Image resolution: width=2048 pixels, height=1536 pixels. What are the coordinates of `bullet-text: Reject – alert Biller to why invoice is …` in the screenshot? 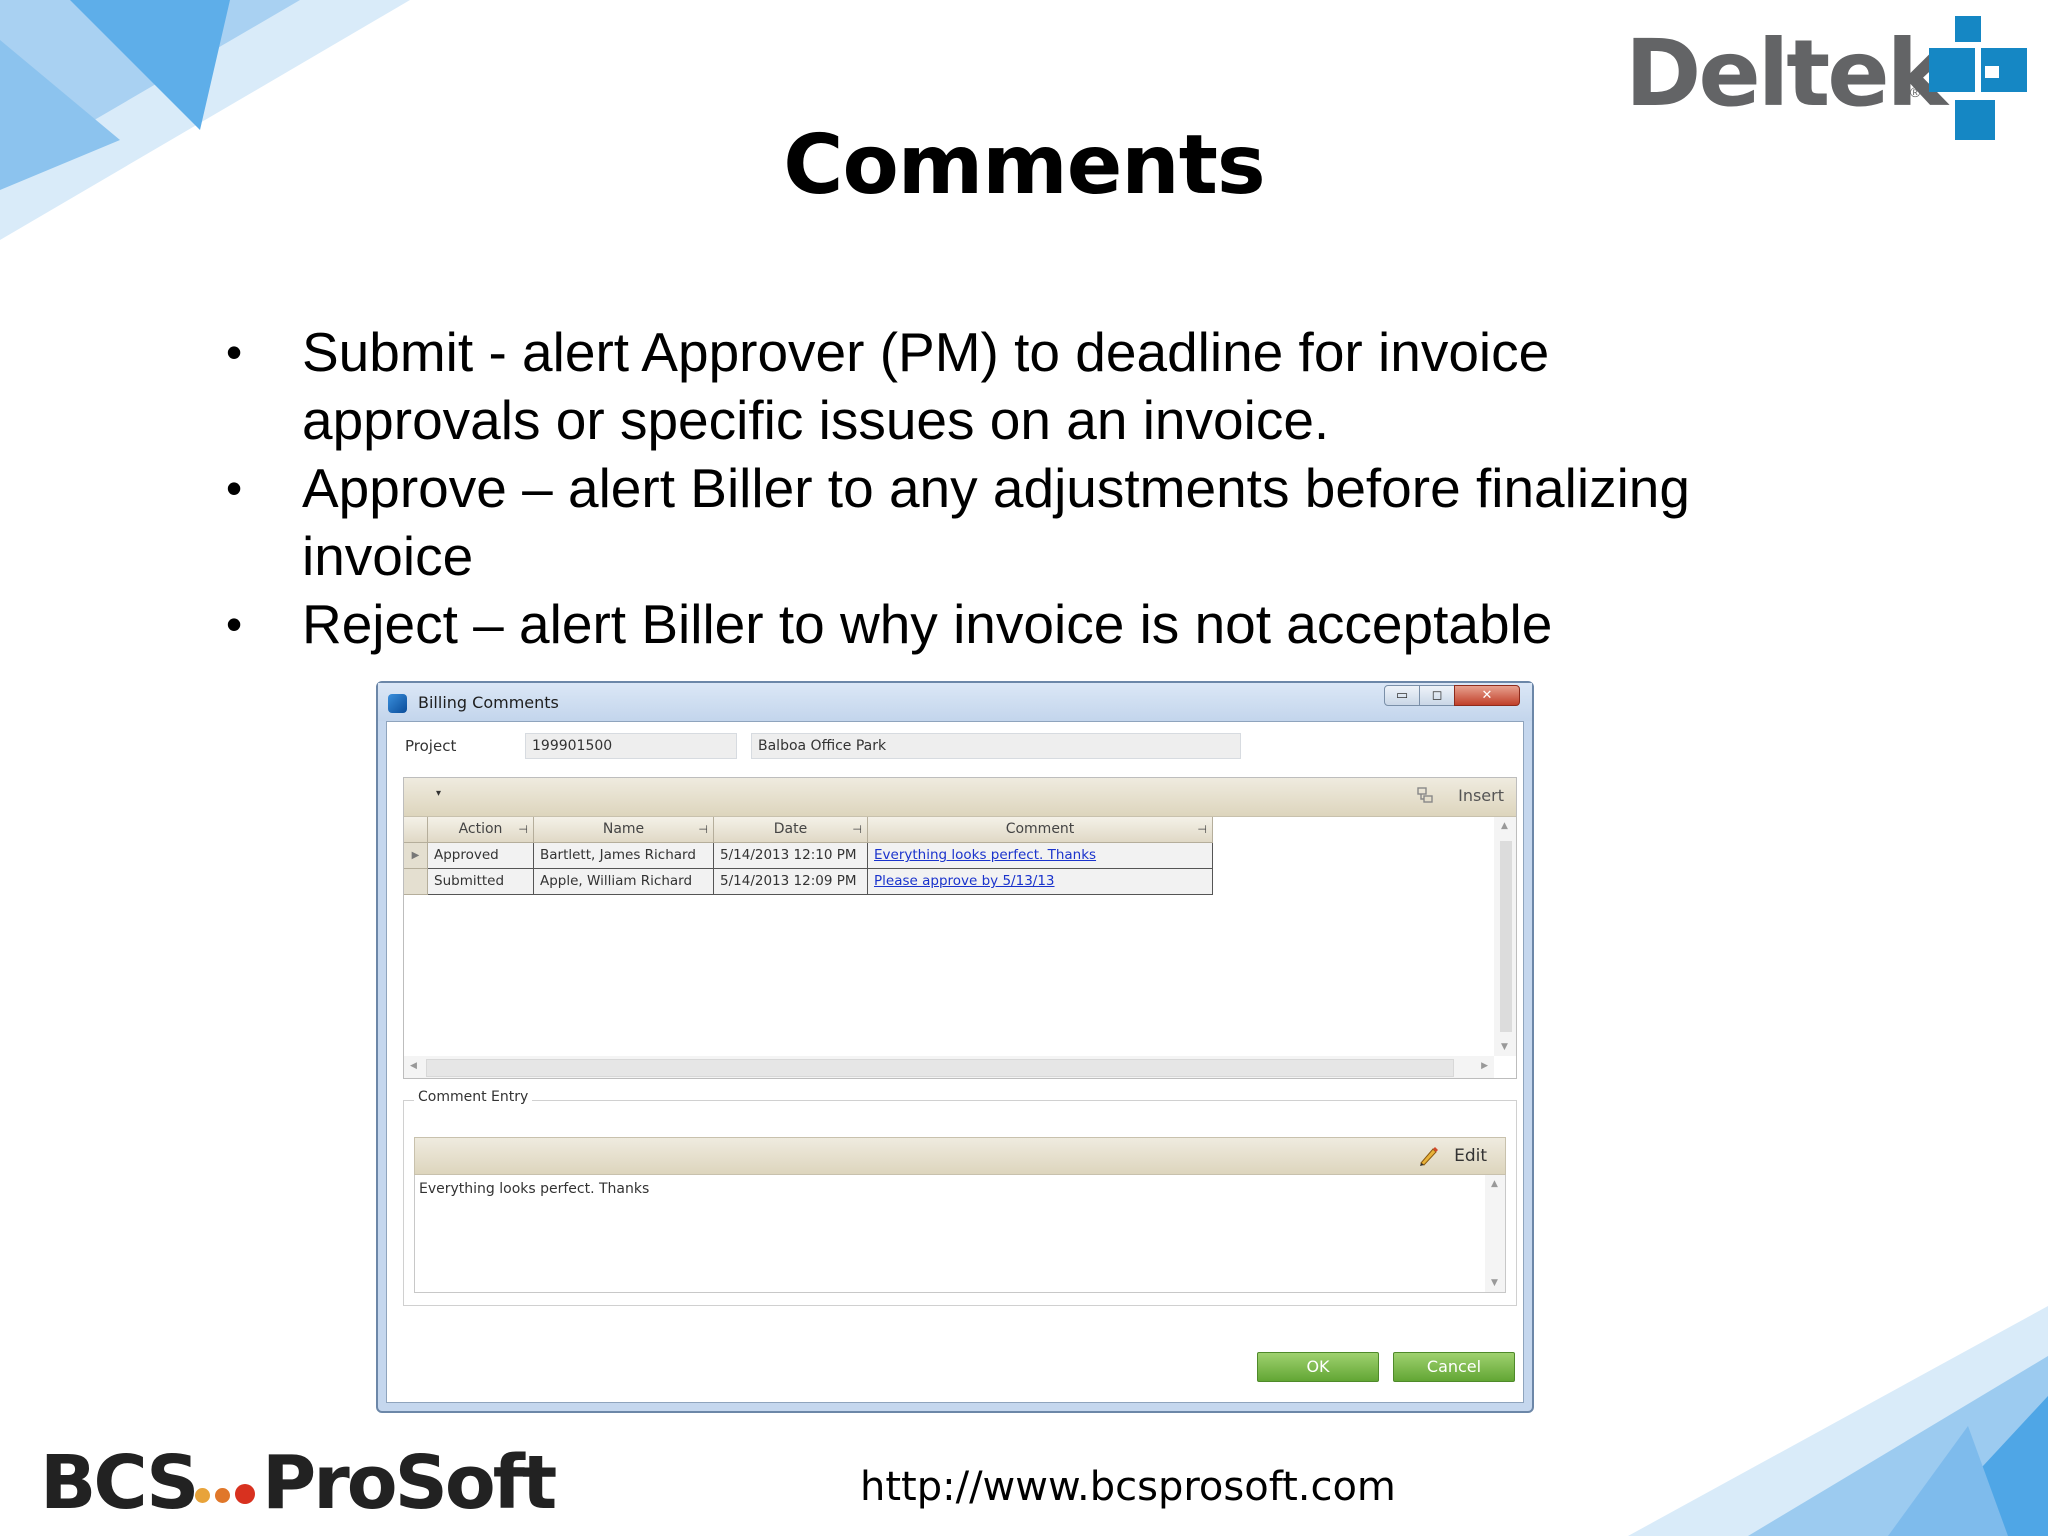 It's located at (927, 624).